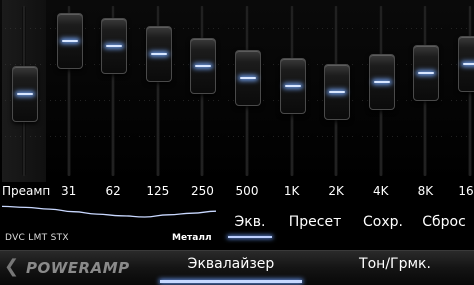  Describe the element at coordinates (250, 222) in the screenshot. I see `eq-toggle-button: Экв.` at that location.